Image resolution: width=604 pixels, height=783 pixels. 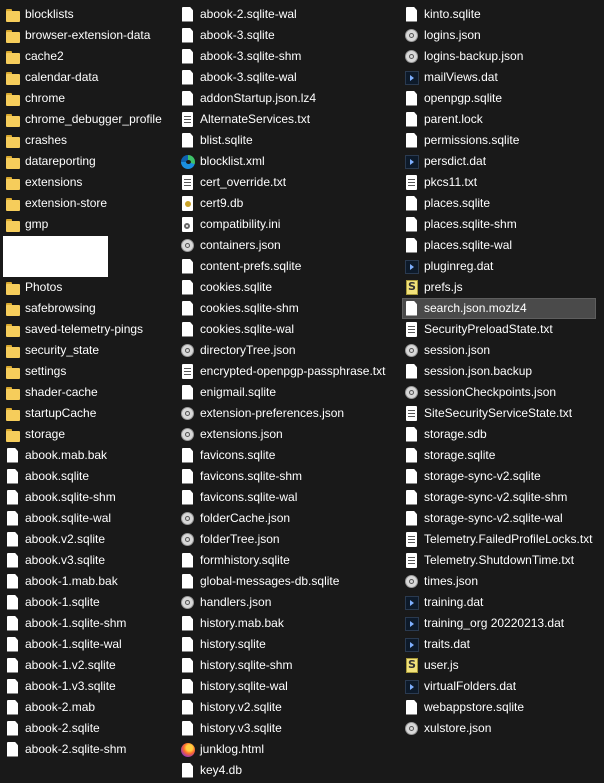 What do you see at coordinates (288, 392) in the screenshot?
I see `file-item: enigmail.sqlite` at bounding box center [288, 392].